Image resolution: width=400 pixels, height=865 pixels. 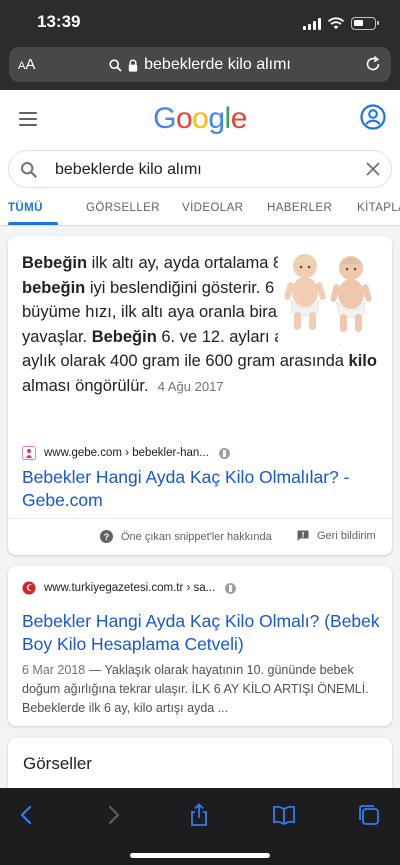 What do you see at coordinates (216, 118) in the screenshot?
I see `google-logo-letter: g` at bounding box center [216, 118].